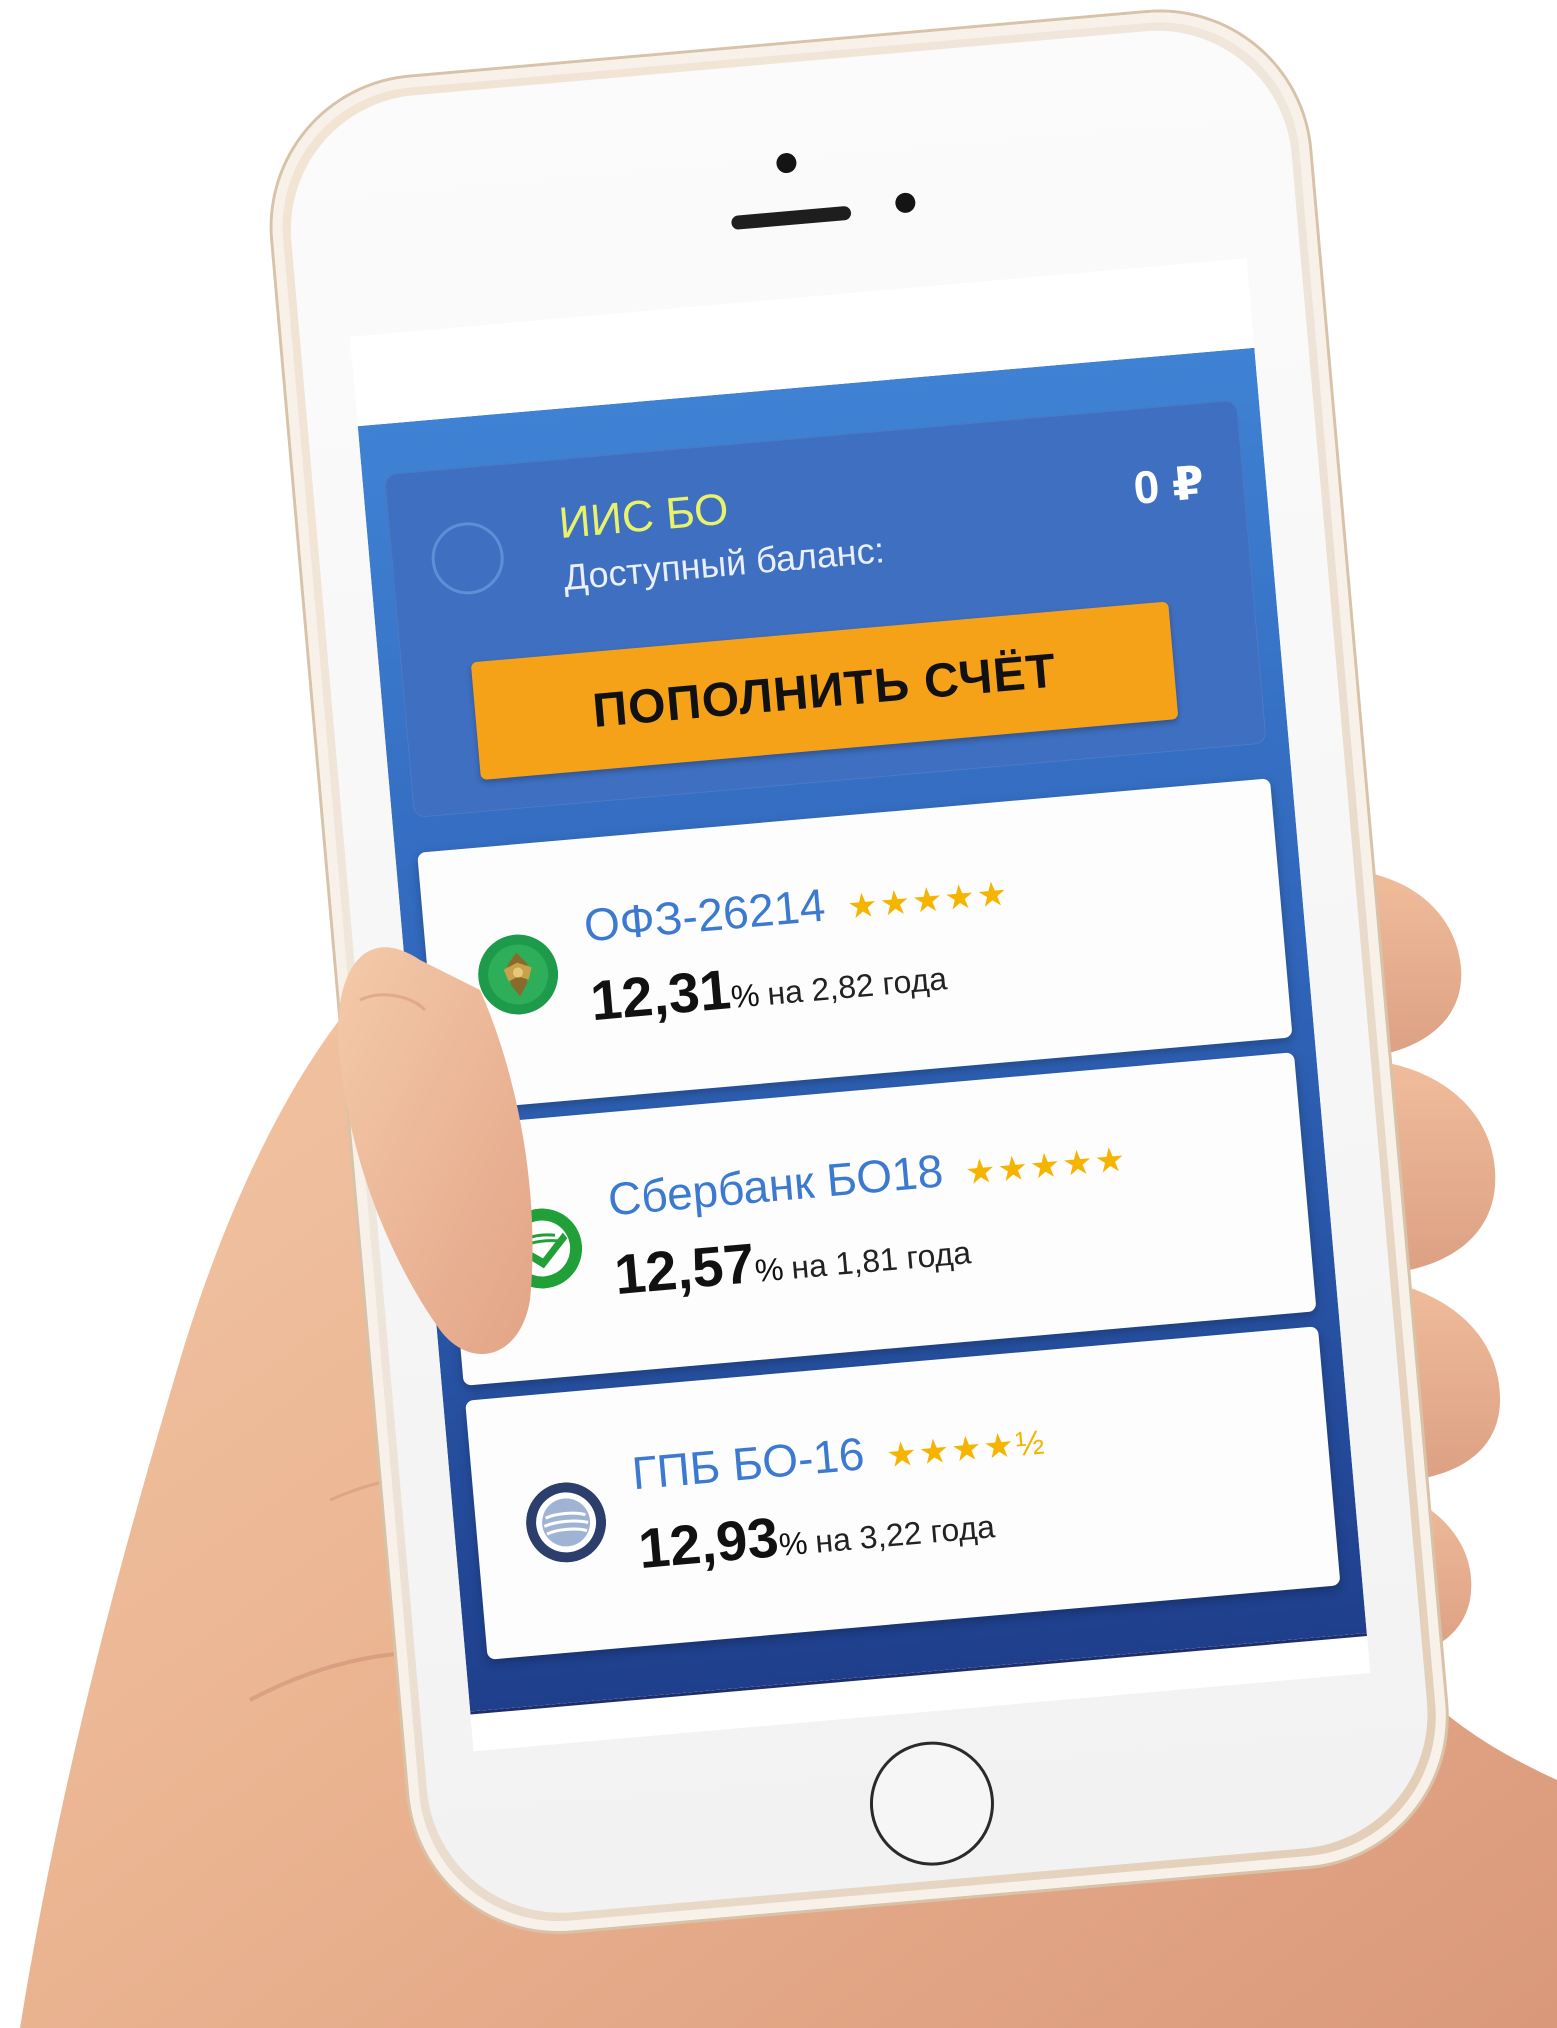 This screenshot has width=1557, height=2028. What do you see at coordinates (932, 1803) in the screenshot?
I see `home-button` at bounding box center [932, 1803].